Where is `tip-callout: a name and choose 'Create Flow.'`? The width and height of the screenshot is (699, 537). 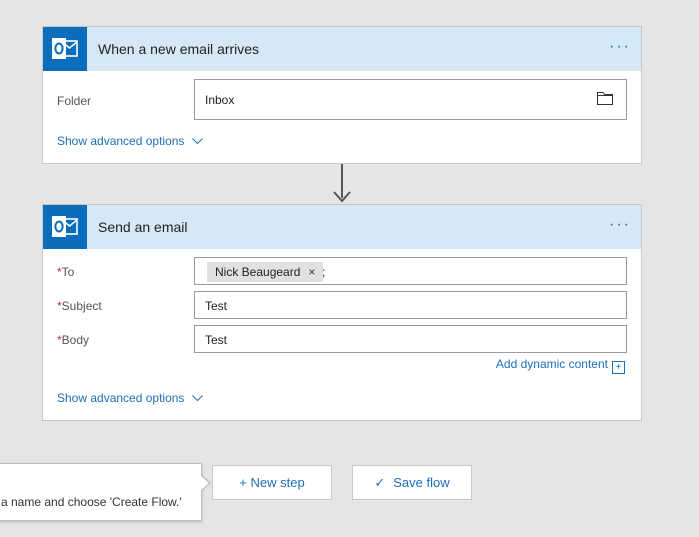
tip-callout: a name and choose 'Create Flow.' is located at coordinates (101, 492).